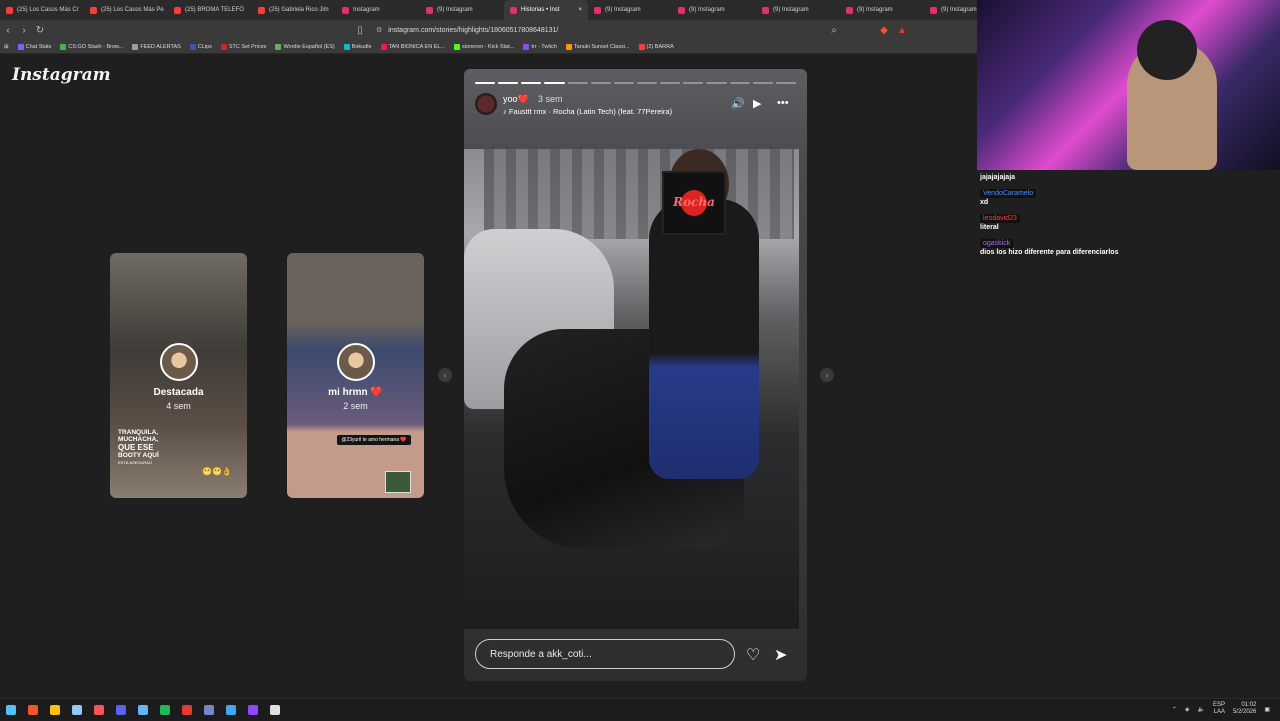 This screenshot has height=721, width=1280. I want to click on story-progress-bars, so click(635, 83).